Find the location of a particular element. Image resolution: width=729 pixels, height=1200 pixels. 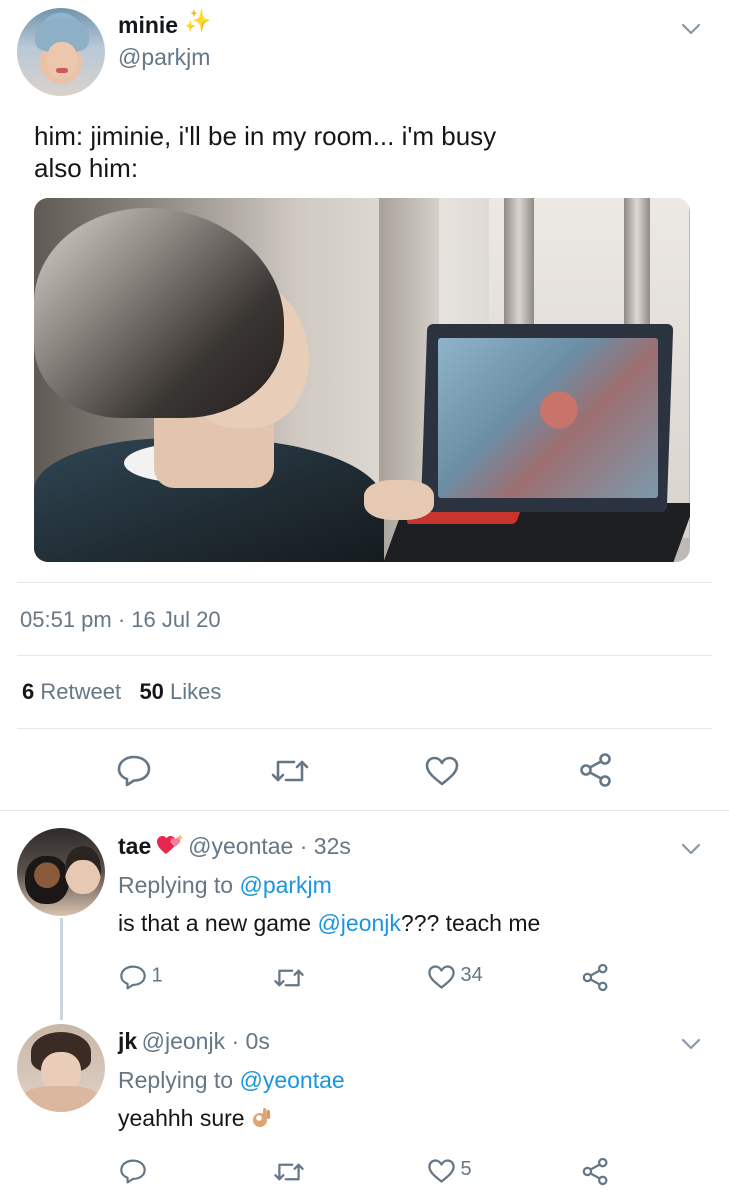

like-action: 34 is located at coordinates (455, 977).